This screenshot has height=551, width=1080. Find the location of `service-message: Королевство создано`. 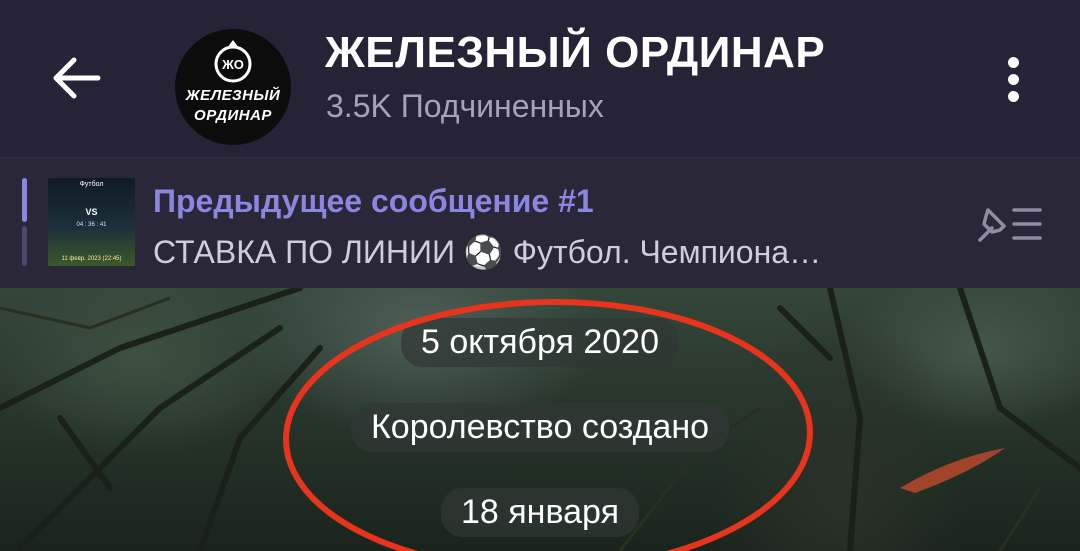

service-message: Королевство создано is located at coordinates (540, 428).